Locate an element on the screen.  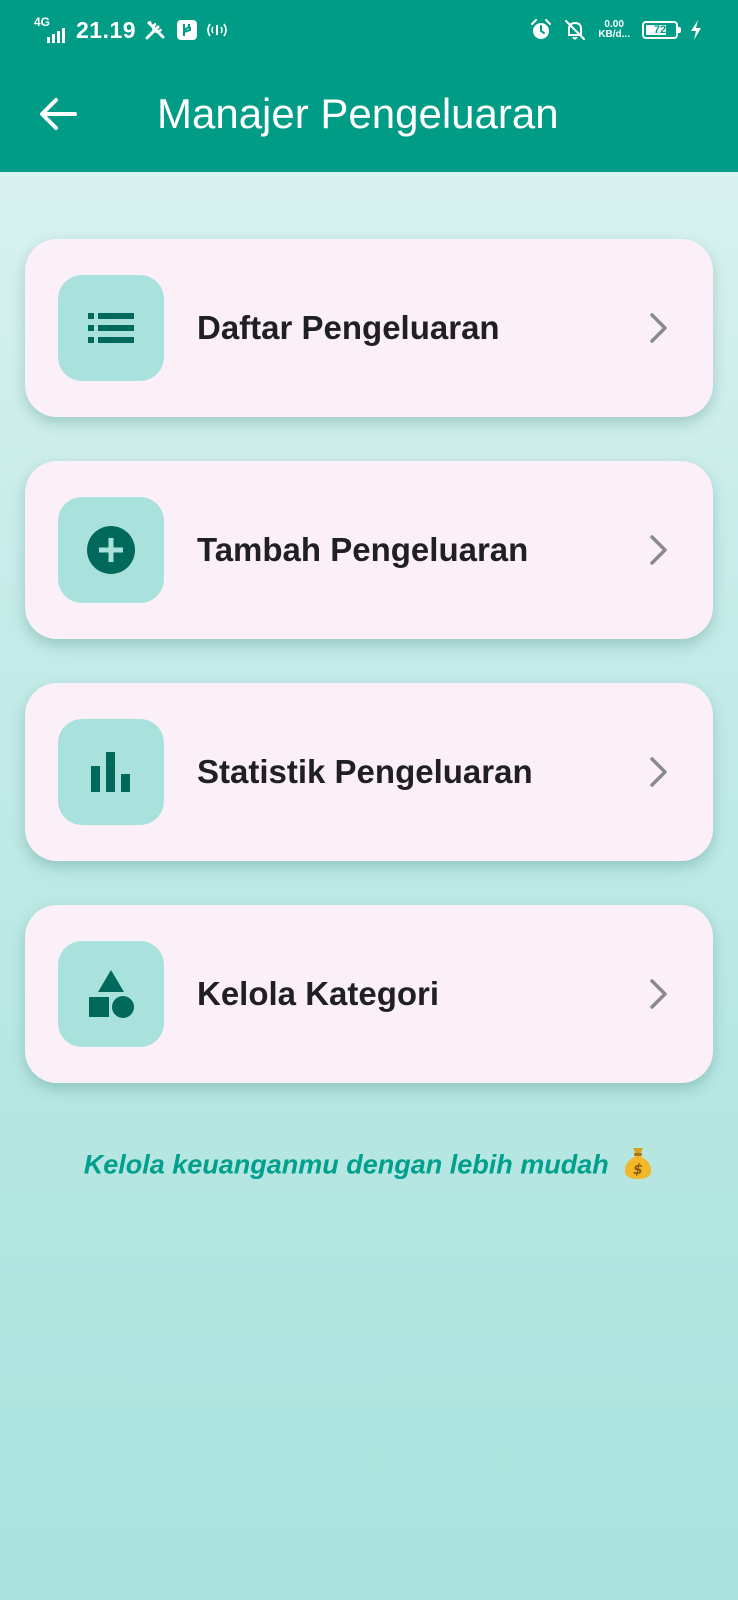
add-circle-icon is located at coordinates (111, 550).